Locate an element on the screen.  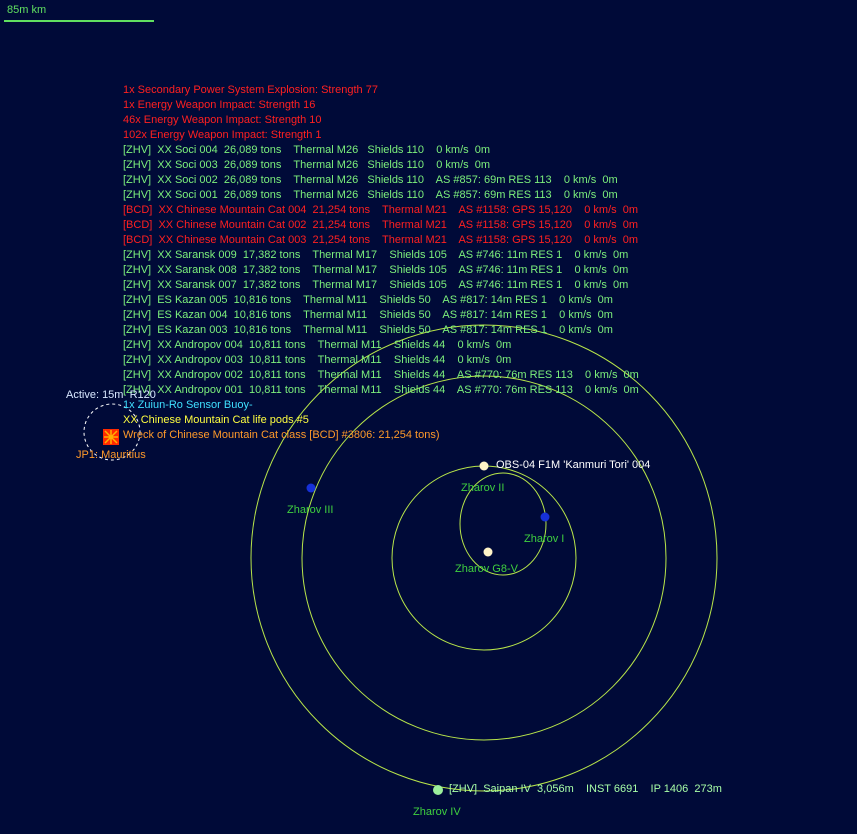
star-zharov is located at coordinates (488, 552).